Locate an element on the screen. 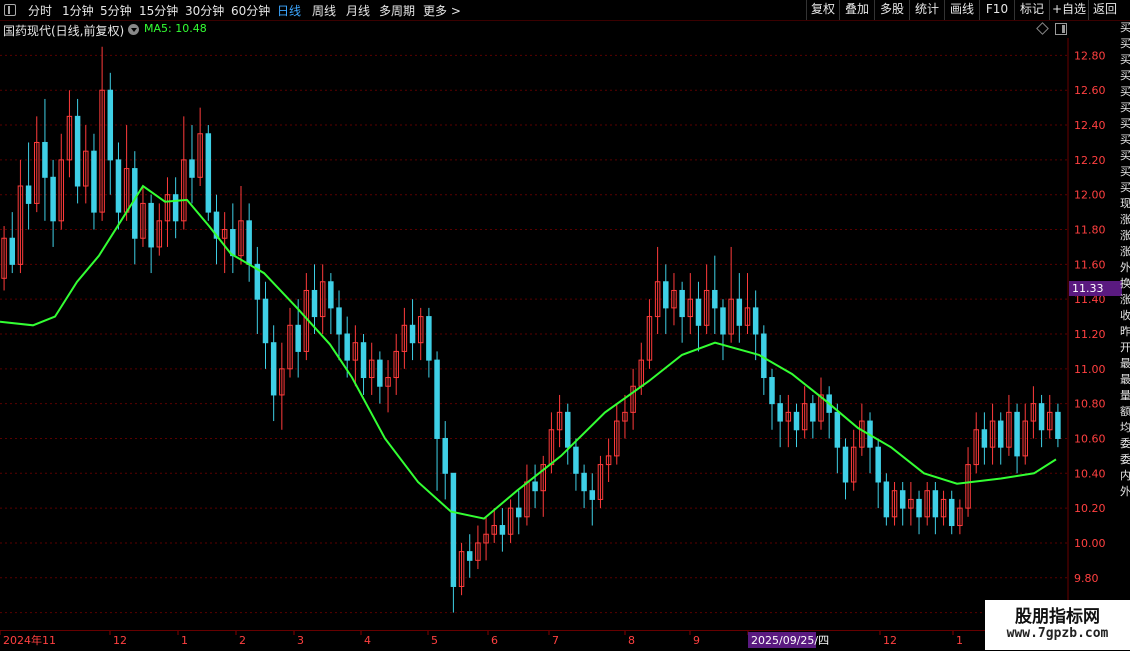 Image resolution: width=1130 pixels, height=651 pixels. price-tick-label: 10.20 is located at coordinates (1090, 508).